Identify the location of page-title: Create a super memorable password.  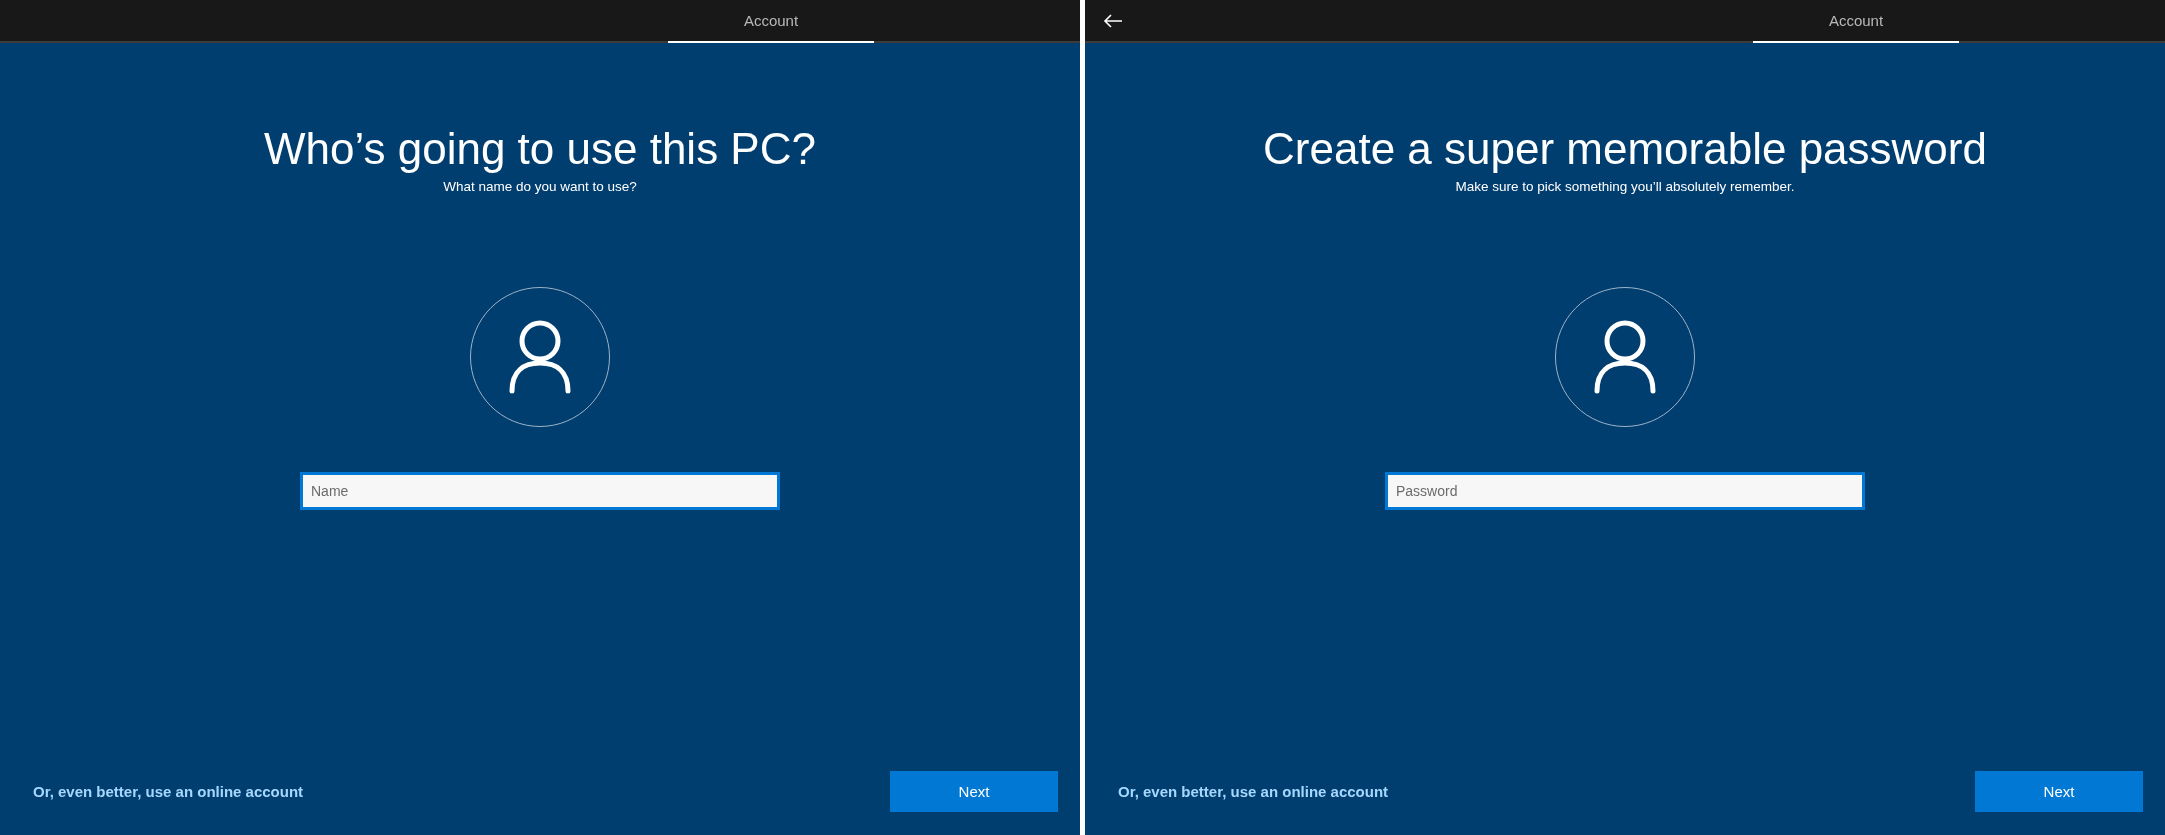
(1625, 149).